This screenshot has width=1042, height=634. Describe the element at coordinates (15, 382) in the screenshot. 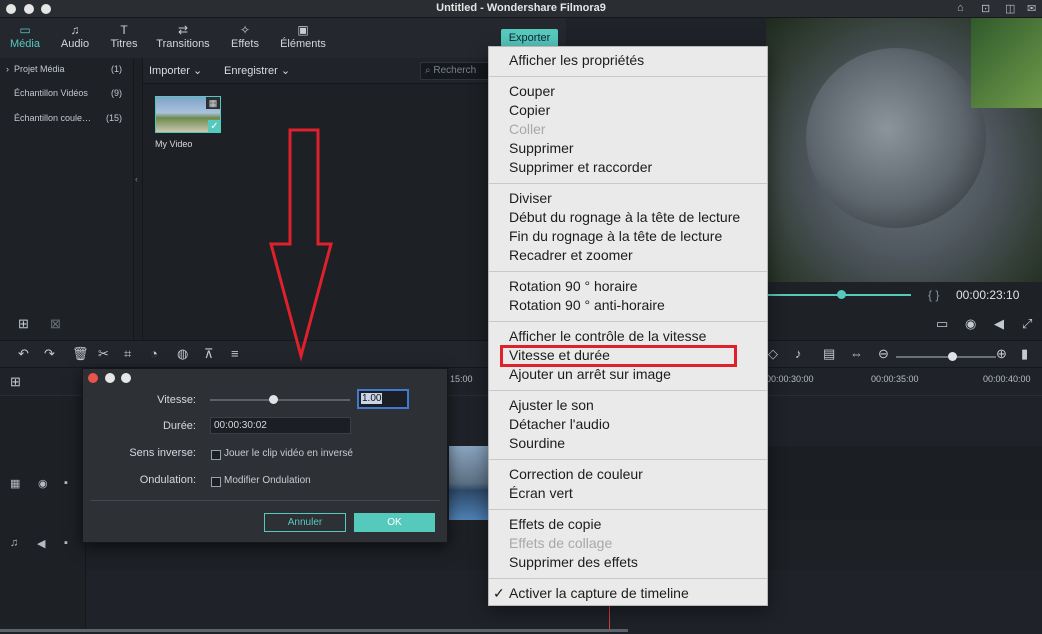

I see `add-track-icon: ⊞` at that location.